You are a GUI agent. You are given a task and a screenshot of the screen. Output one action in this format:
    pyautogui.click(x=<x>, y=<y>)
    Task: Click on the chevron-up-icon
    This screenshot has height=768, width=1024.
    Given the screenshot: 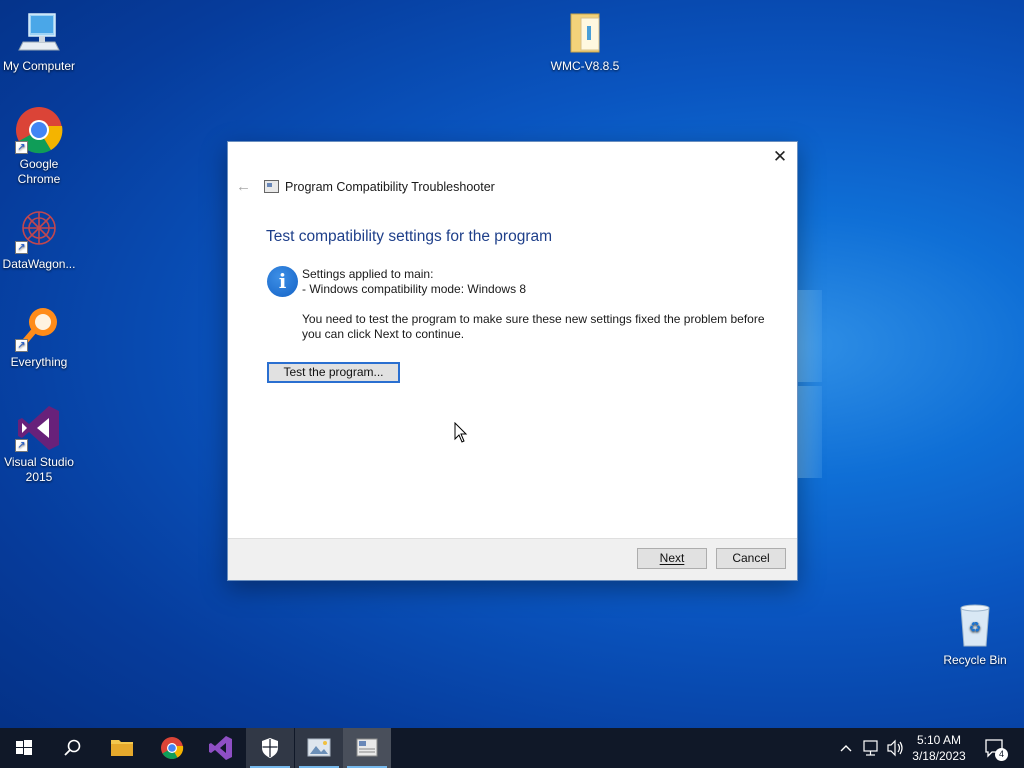 What is the action you would take?
    pyautogui.click(x=846, y=748)
    